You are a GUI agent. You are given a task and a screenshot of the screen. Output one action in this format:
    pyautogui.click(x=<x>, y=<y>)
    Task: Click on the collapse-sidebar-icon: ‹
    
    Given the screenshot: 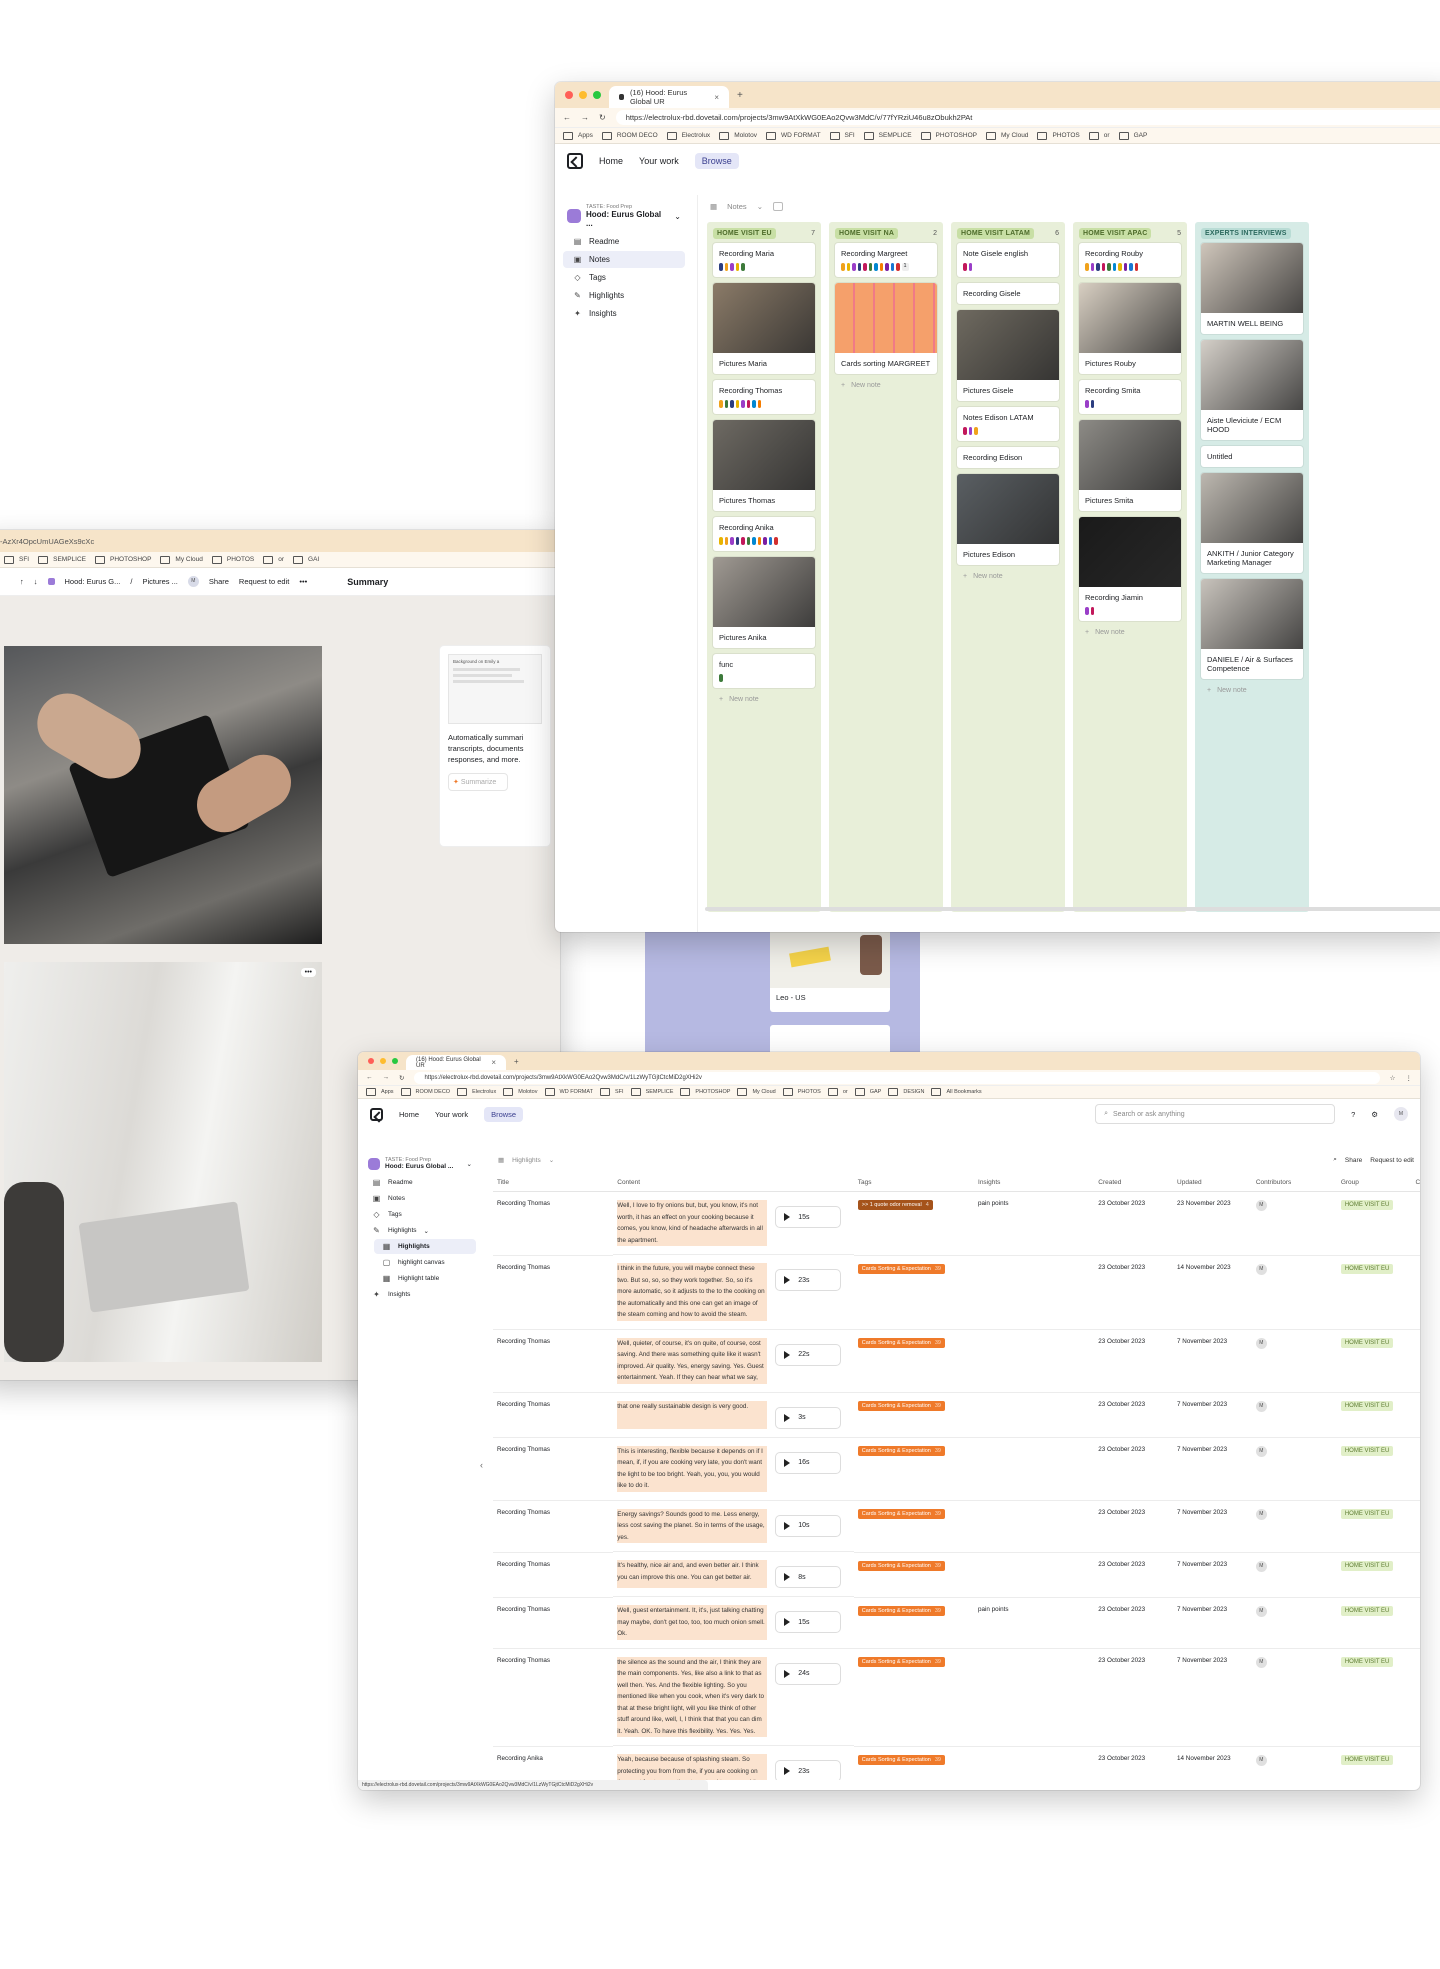 What is the action you would take?
    pyautogui.click(x=481, y=1465)
    